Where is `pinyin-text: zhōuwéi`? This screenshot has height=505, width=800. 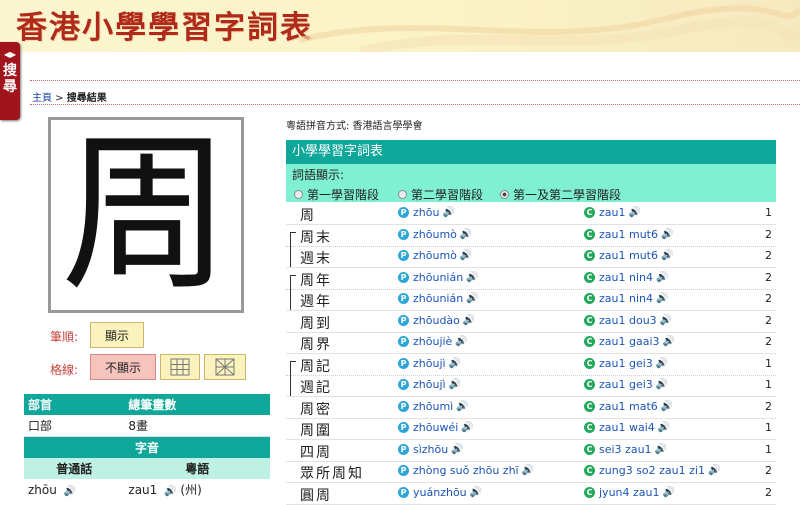
pinyin-text: zhōuwéi is located at coordinates (436, 427).